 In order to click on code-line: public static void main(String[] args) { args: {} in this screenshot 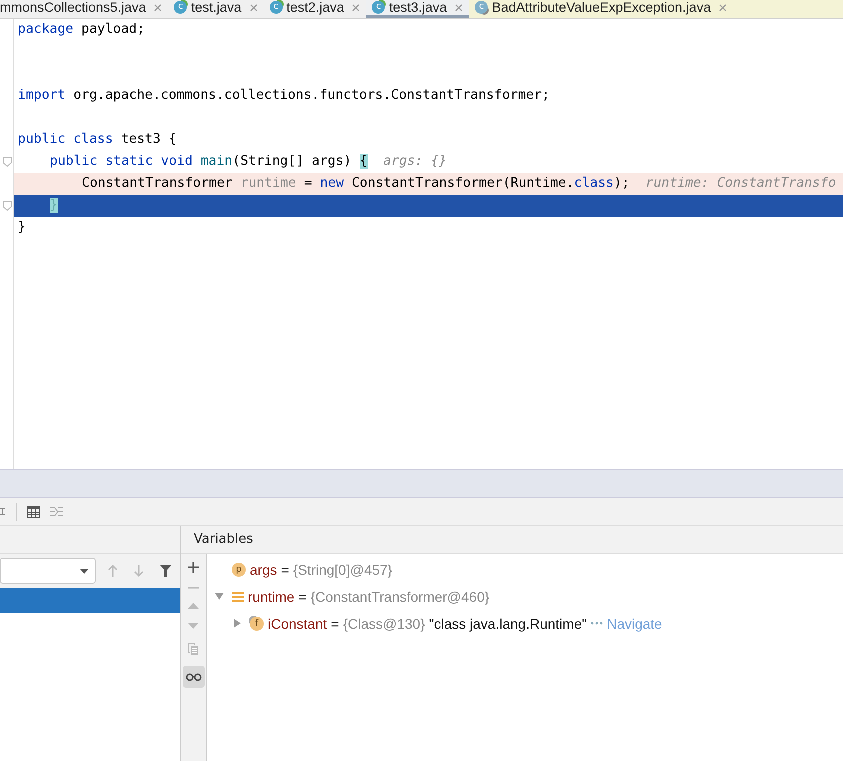, I will do `click(249, 161)`.